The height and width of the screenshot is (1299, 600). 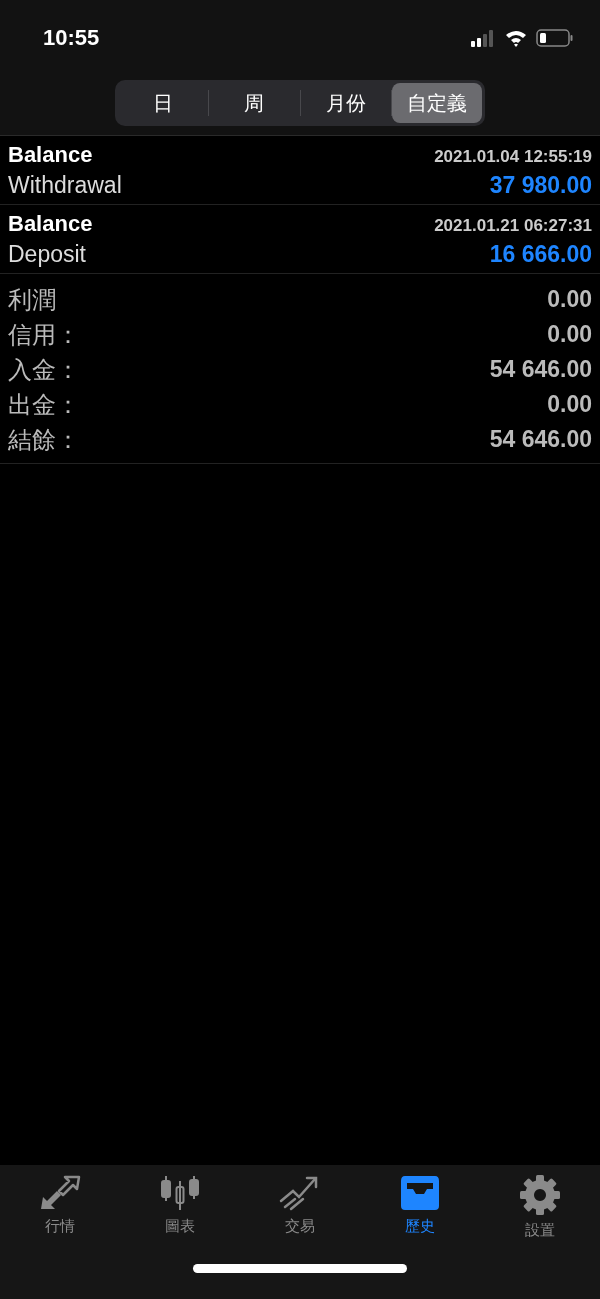 What do you see at coordinates (44, 405) in the screenshot?
I see `summary-label: 出金：` at bounding box center [44, 405].